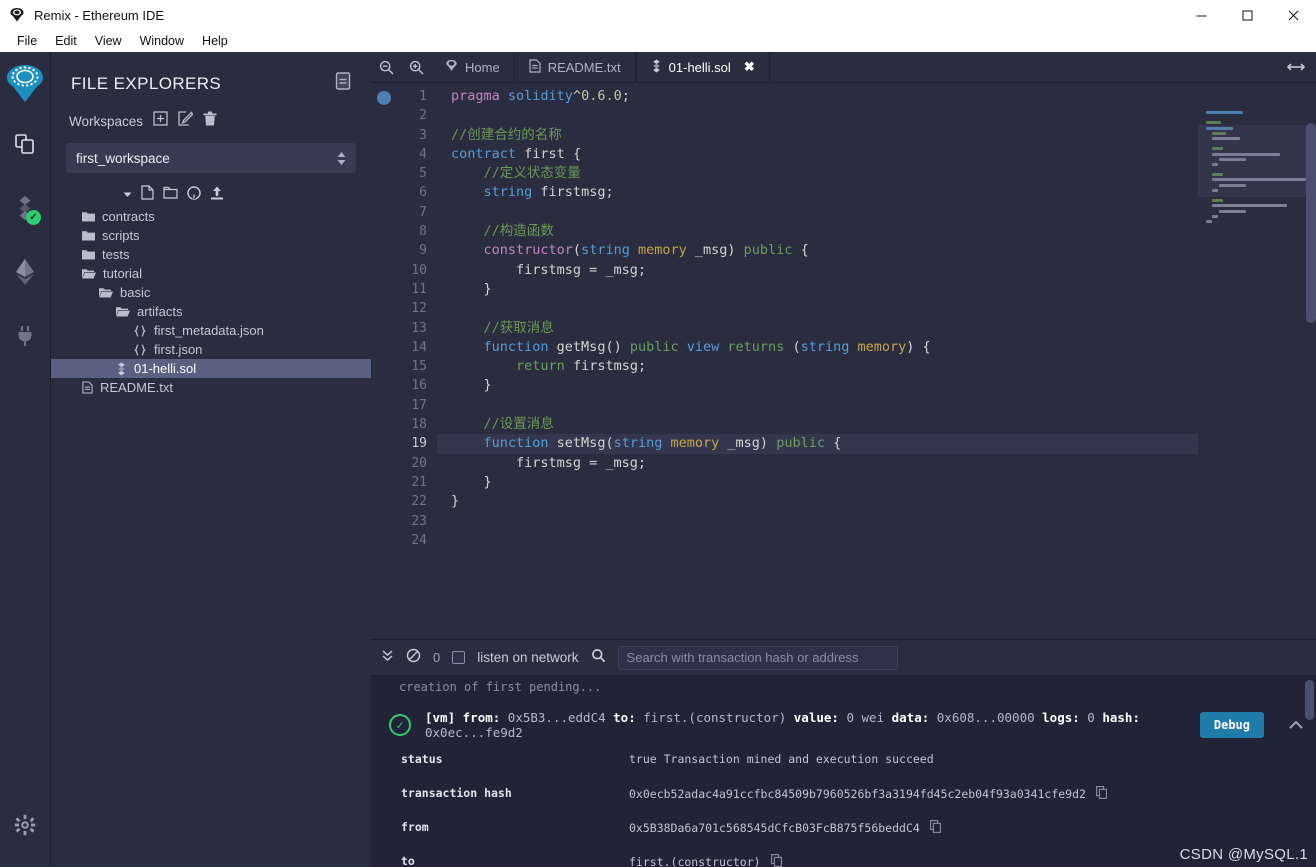 Image resolution: width=1316 pixels, height=867 pixels. What do you see at coordinates (211, 235) in the screenshot?
I see `tree-item-scripts: scripts` at bounding box center [211, 235].